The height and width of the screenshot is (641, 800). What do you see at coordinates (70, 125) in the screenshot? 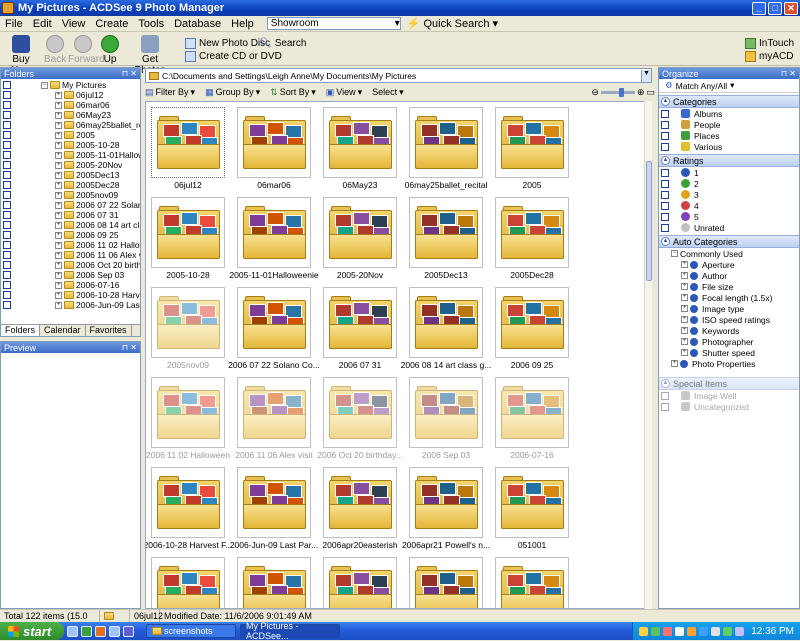
I see `folder-tree-item: +06may25ballet_reci` at bounding box center [70, 125].